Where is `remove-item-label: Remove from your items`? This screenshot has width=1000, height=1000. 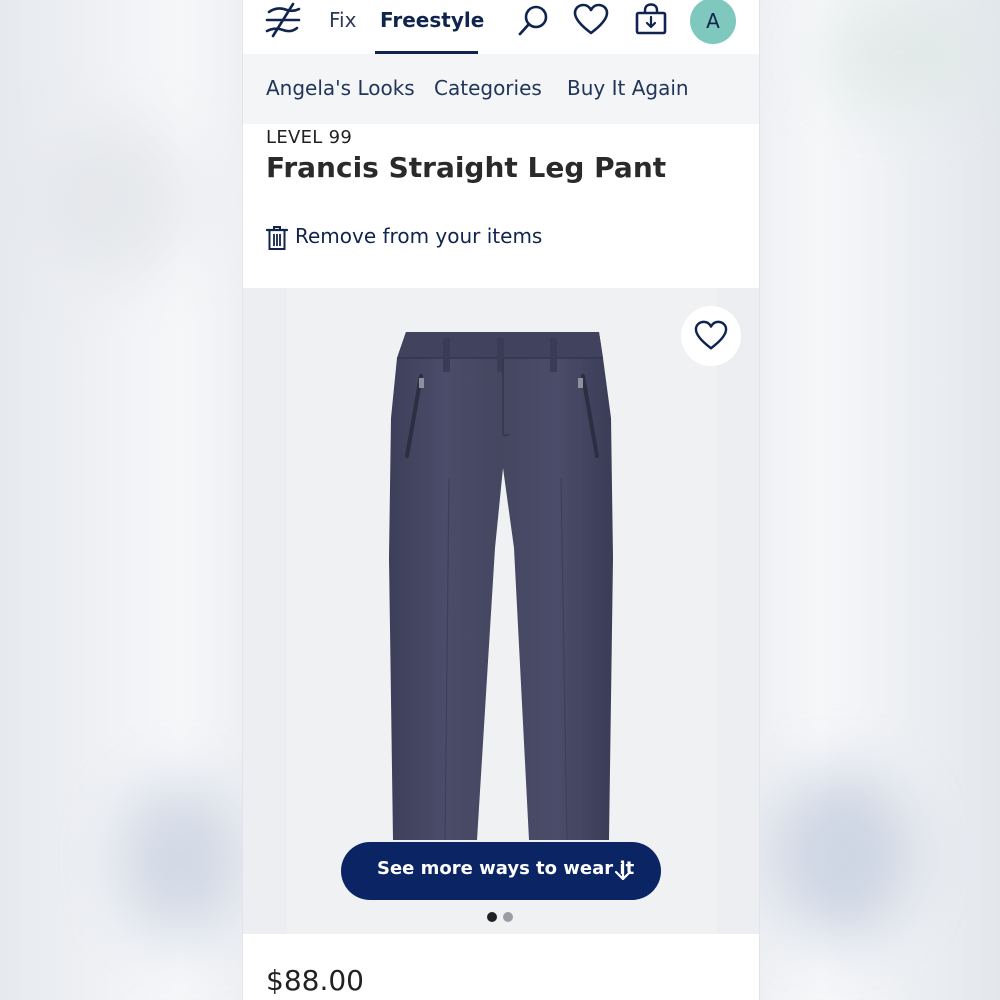
remove-item-label: Remove from your items is located at coordinates (419, 236).